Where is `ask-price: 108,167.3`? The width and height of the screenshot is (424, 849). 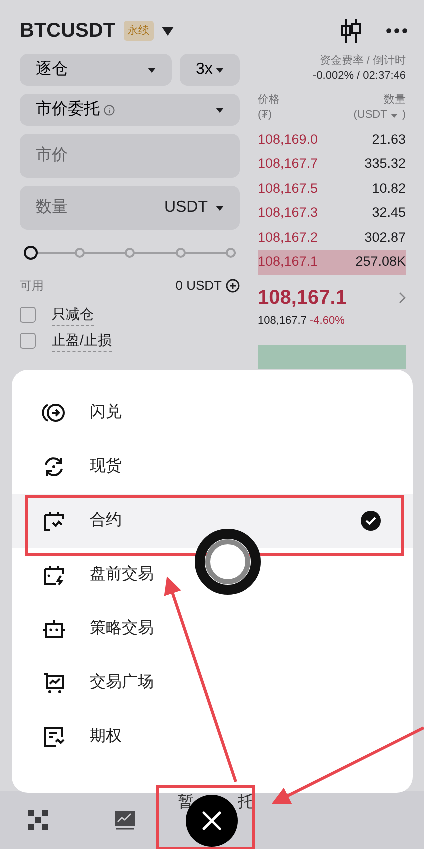 ask-price: 108,167.3 is located at coordinates (288, 213).